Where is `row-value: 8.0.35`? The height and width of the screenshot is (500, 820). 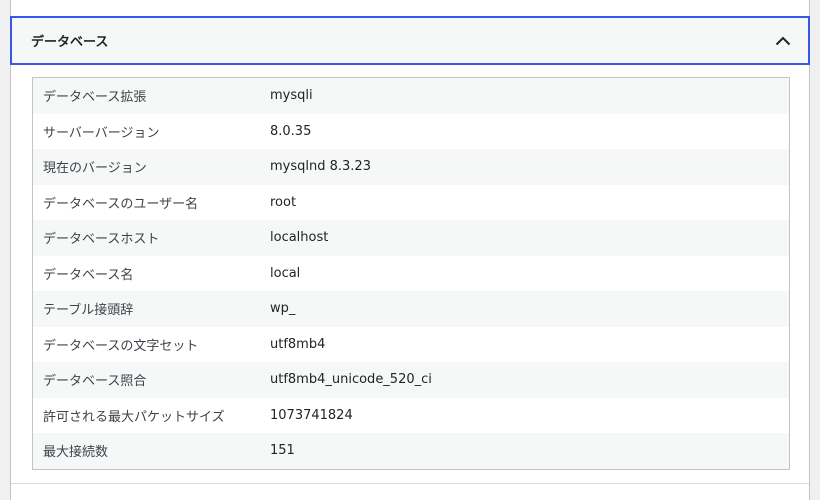 row-value: 8.0.35 is located at coordinates (291, 131).